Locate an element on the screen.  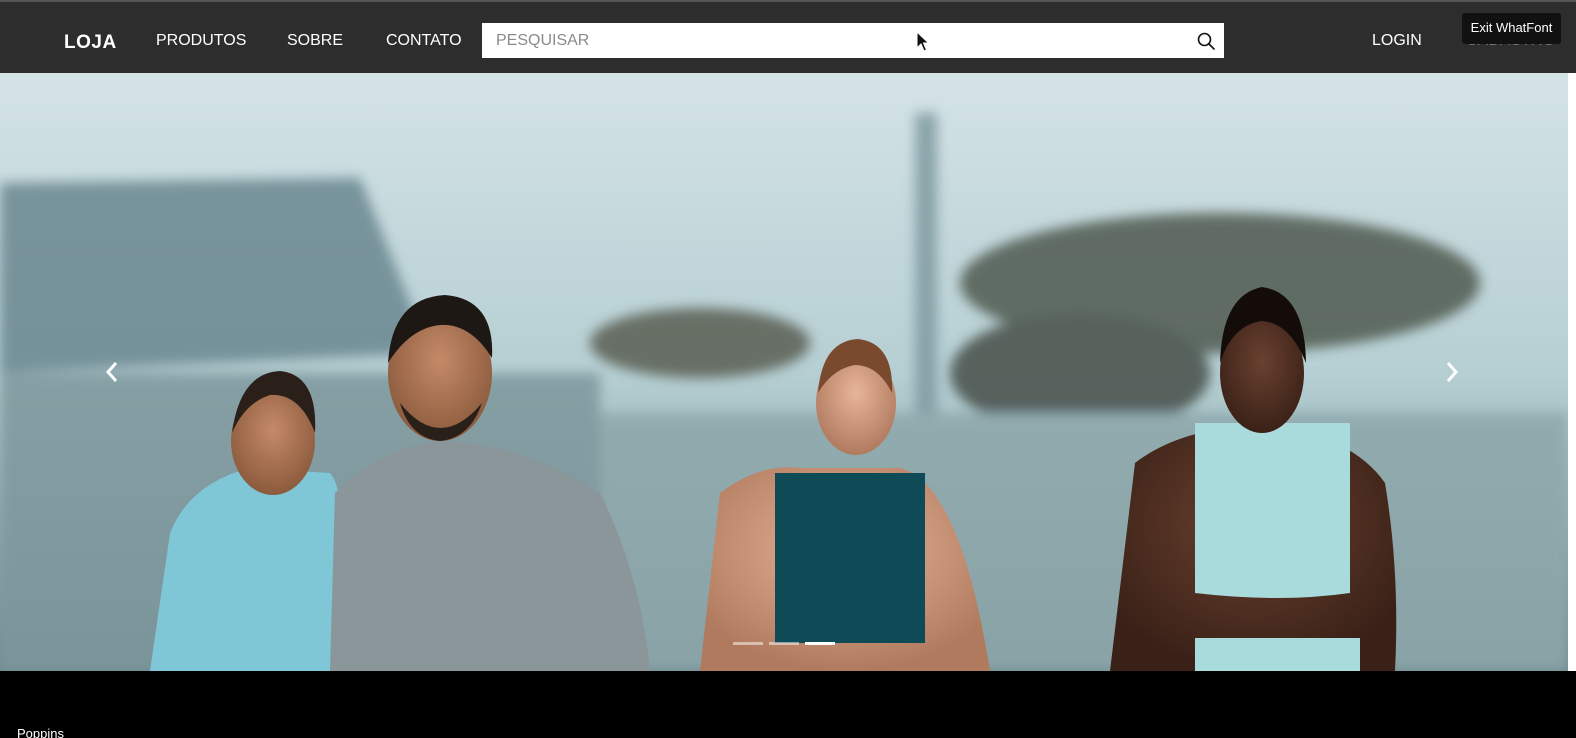
brand-logo: LOJA is located at coordinates (90, 43).